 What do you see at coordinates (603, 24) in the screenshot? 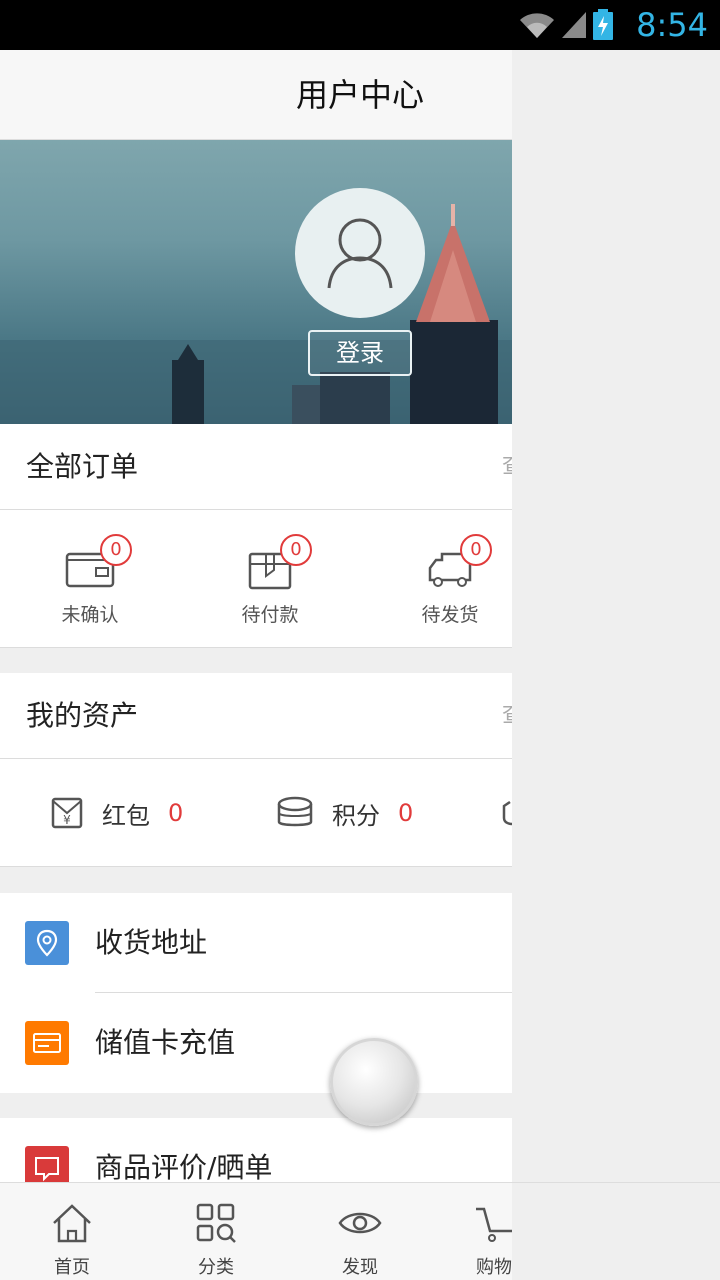
I see `battery-charging-icon` at bounding box center [603, 24].